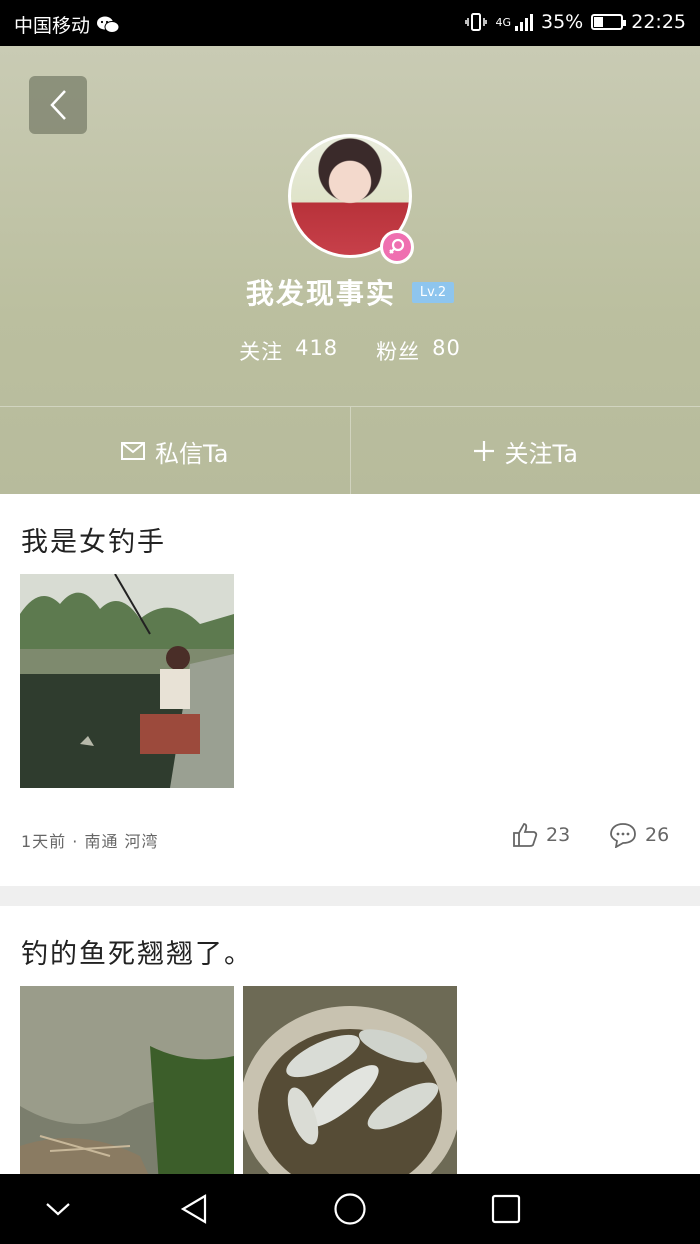  What do you see at coordinates (261, 352) in the screenshot?
I see `following-label: 关注` at bounding box center [261, 352].